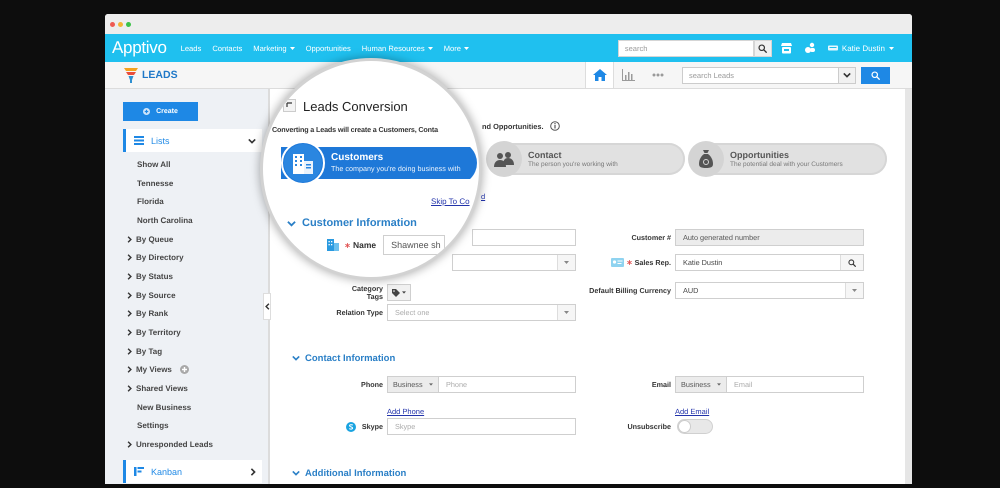 The height and width of the screenshot is (488, 1000). What do you see at coordinates (192, 407) in the screenshot?
I see `sidebar-item: New Business` at bounding box center [192, 407].